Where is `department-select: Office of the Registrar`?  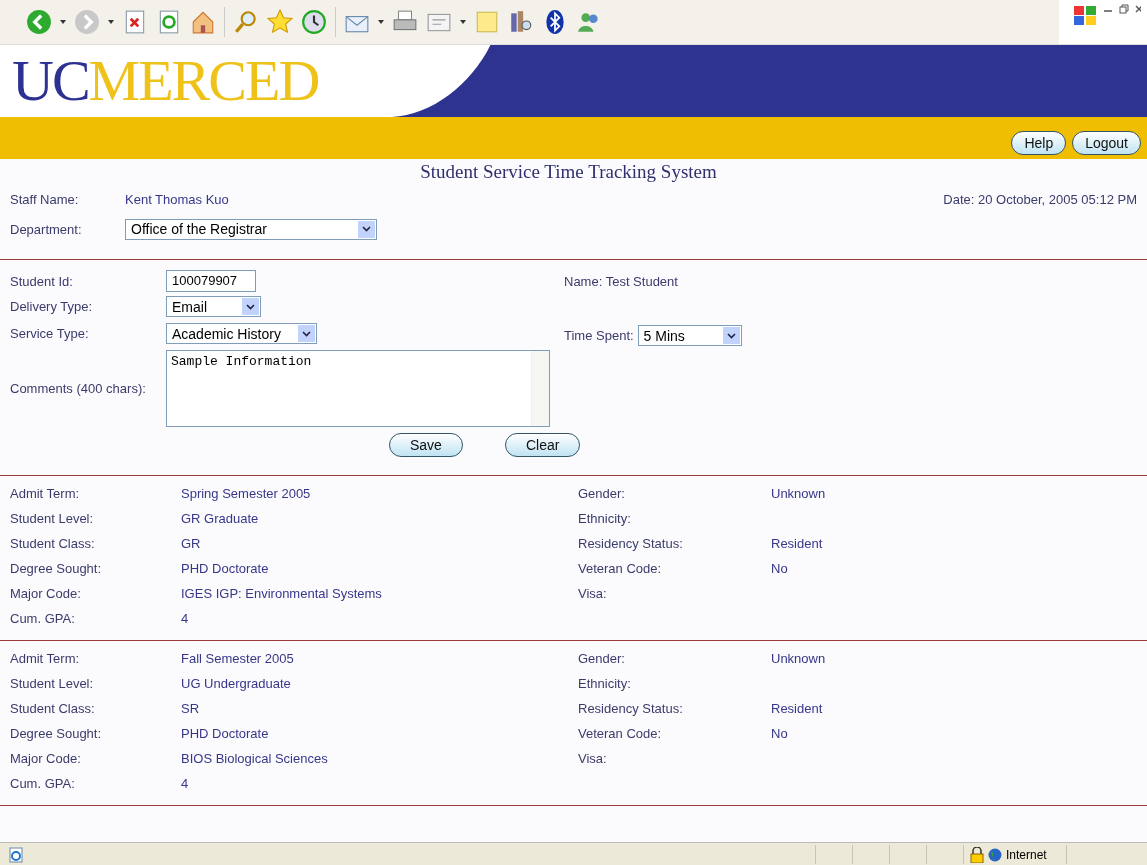 department-select: Office of the Registrar is located at coordinates (251, 229).